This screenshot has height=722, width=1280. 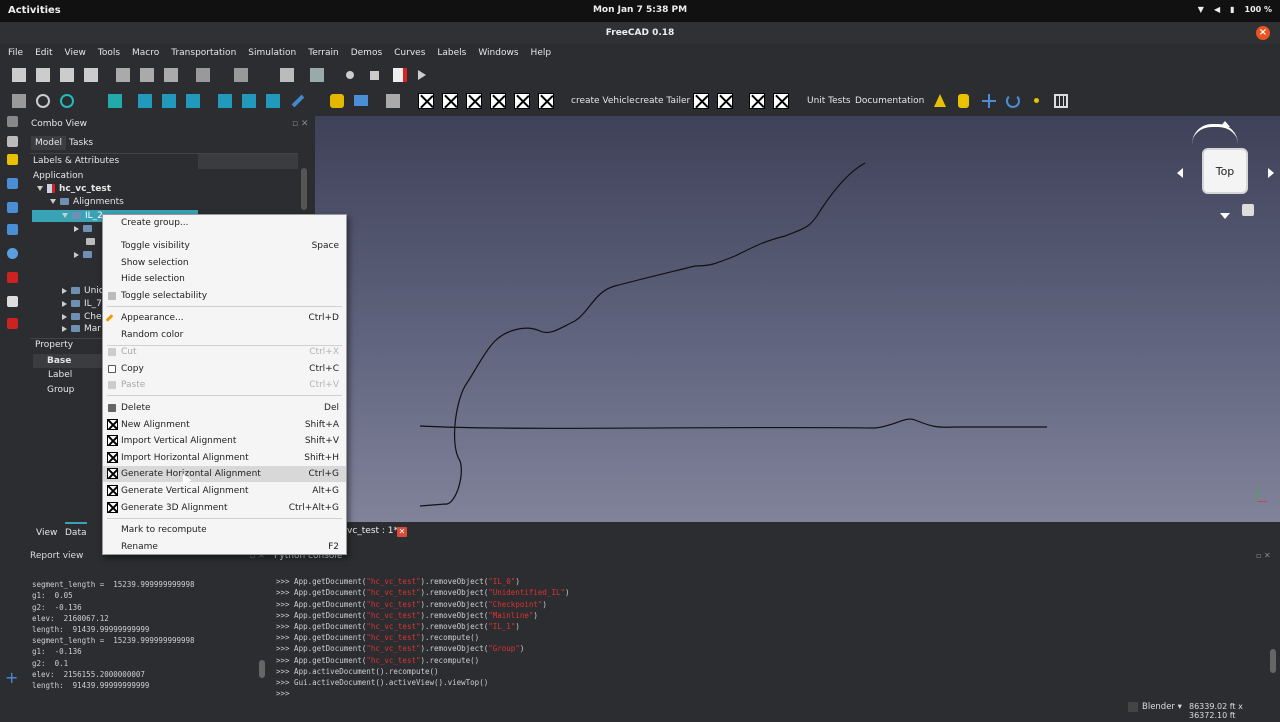 I want to click on measure-icon, so click(x=298, y=101).